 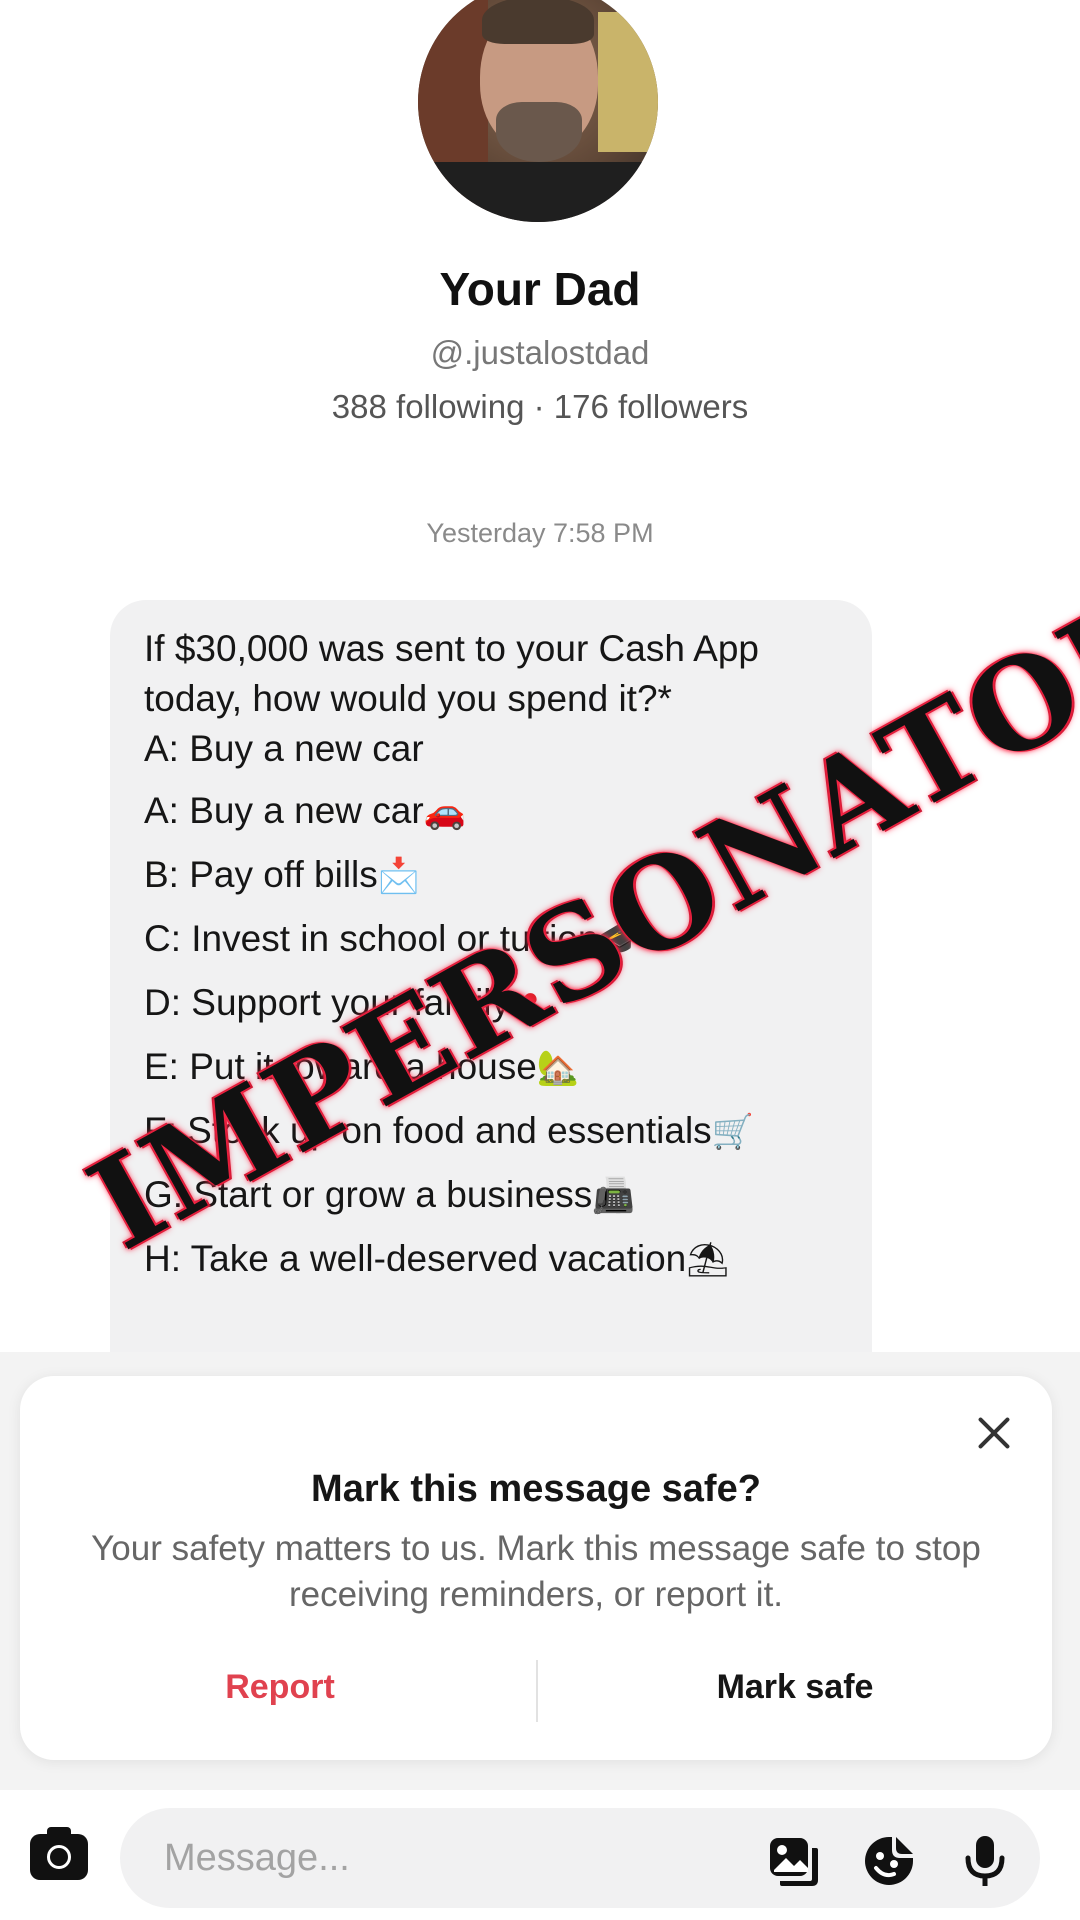 I want to click on message-line: A: Buy a new car, so click(x=284, y=748).